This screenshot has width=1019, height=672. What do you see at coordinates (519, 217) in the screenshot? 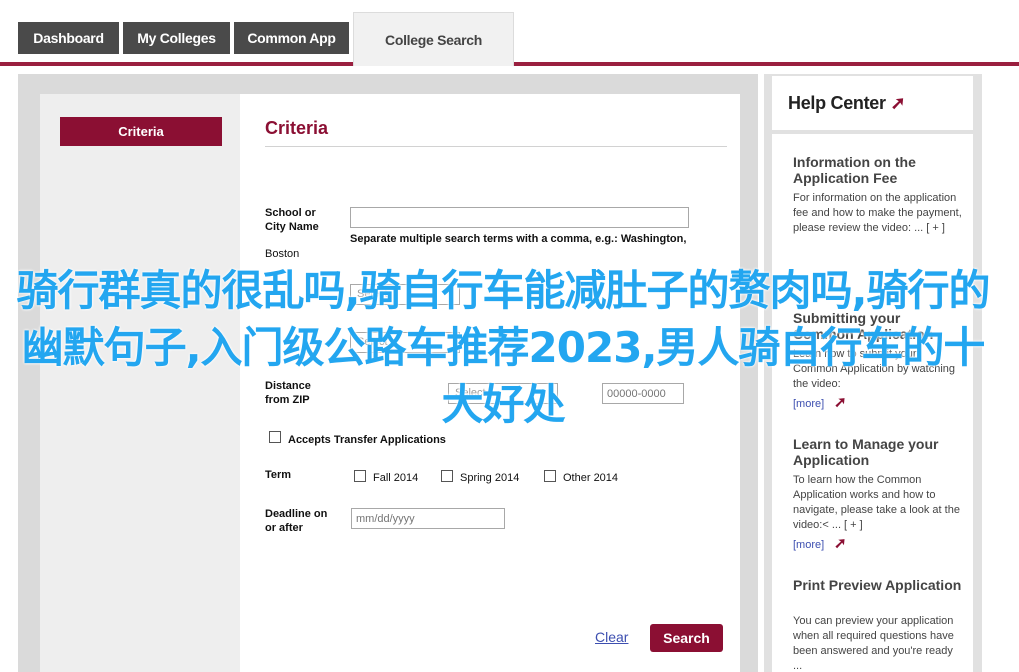
I see `school-input` at bounding box center [519, 217].